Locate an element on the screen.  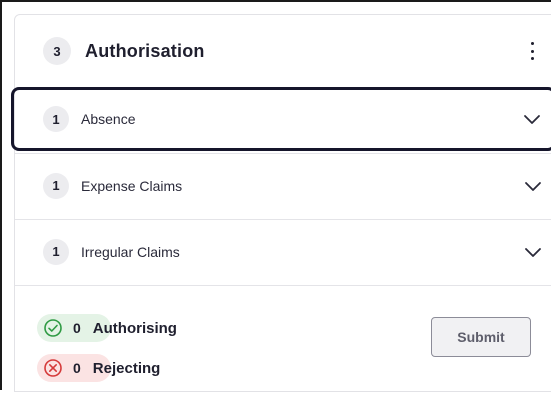
x-circle-icon is located at coordinates (53, 368).